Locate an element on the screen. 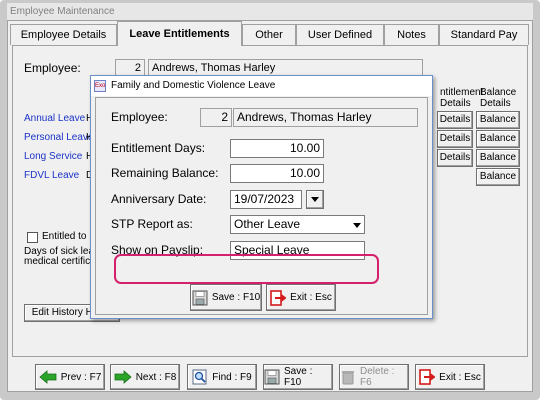 The width and height of the screenshot is (540, 400). dialog-title-bar: Exo Family and Domestic Violence Leave is located at coordinates (261, 86).